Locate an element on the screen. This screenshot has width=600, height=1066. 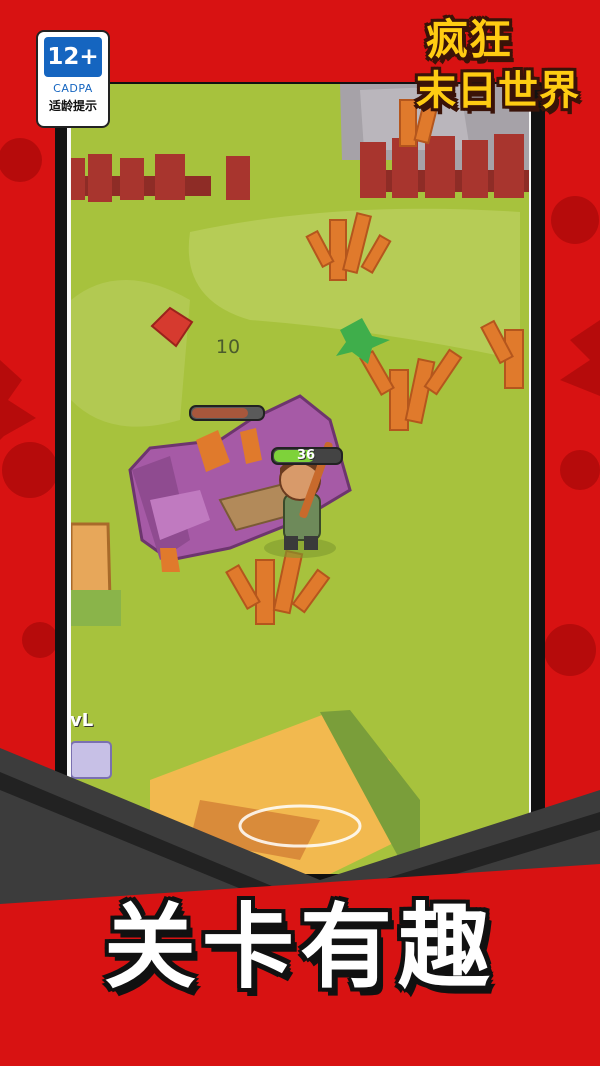
level-label: vL is located at coordinates (82, 720).